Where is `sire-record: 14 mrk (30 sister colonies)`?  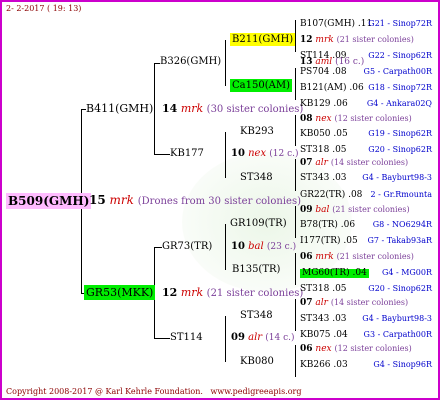 sire-record: 14 mrk (30 sister colonies) is located at coordinates (232, 109).